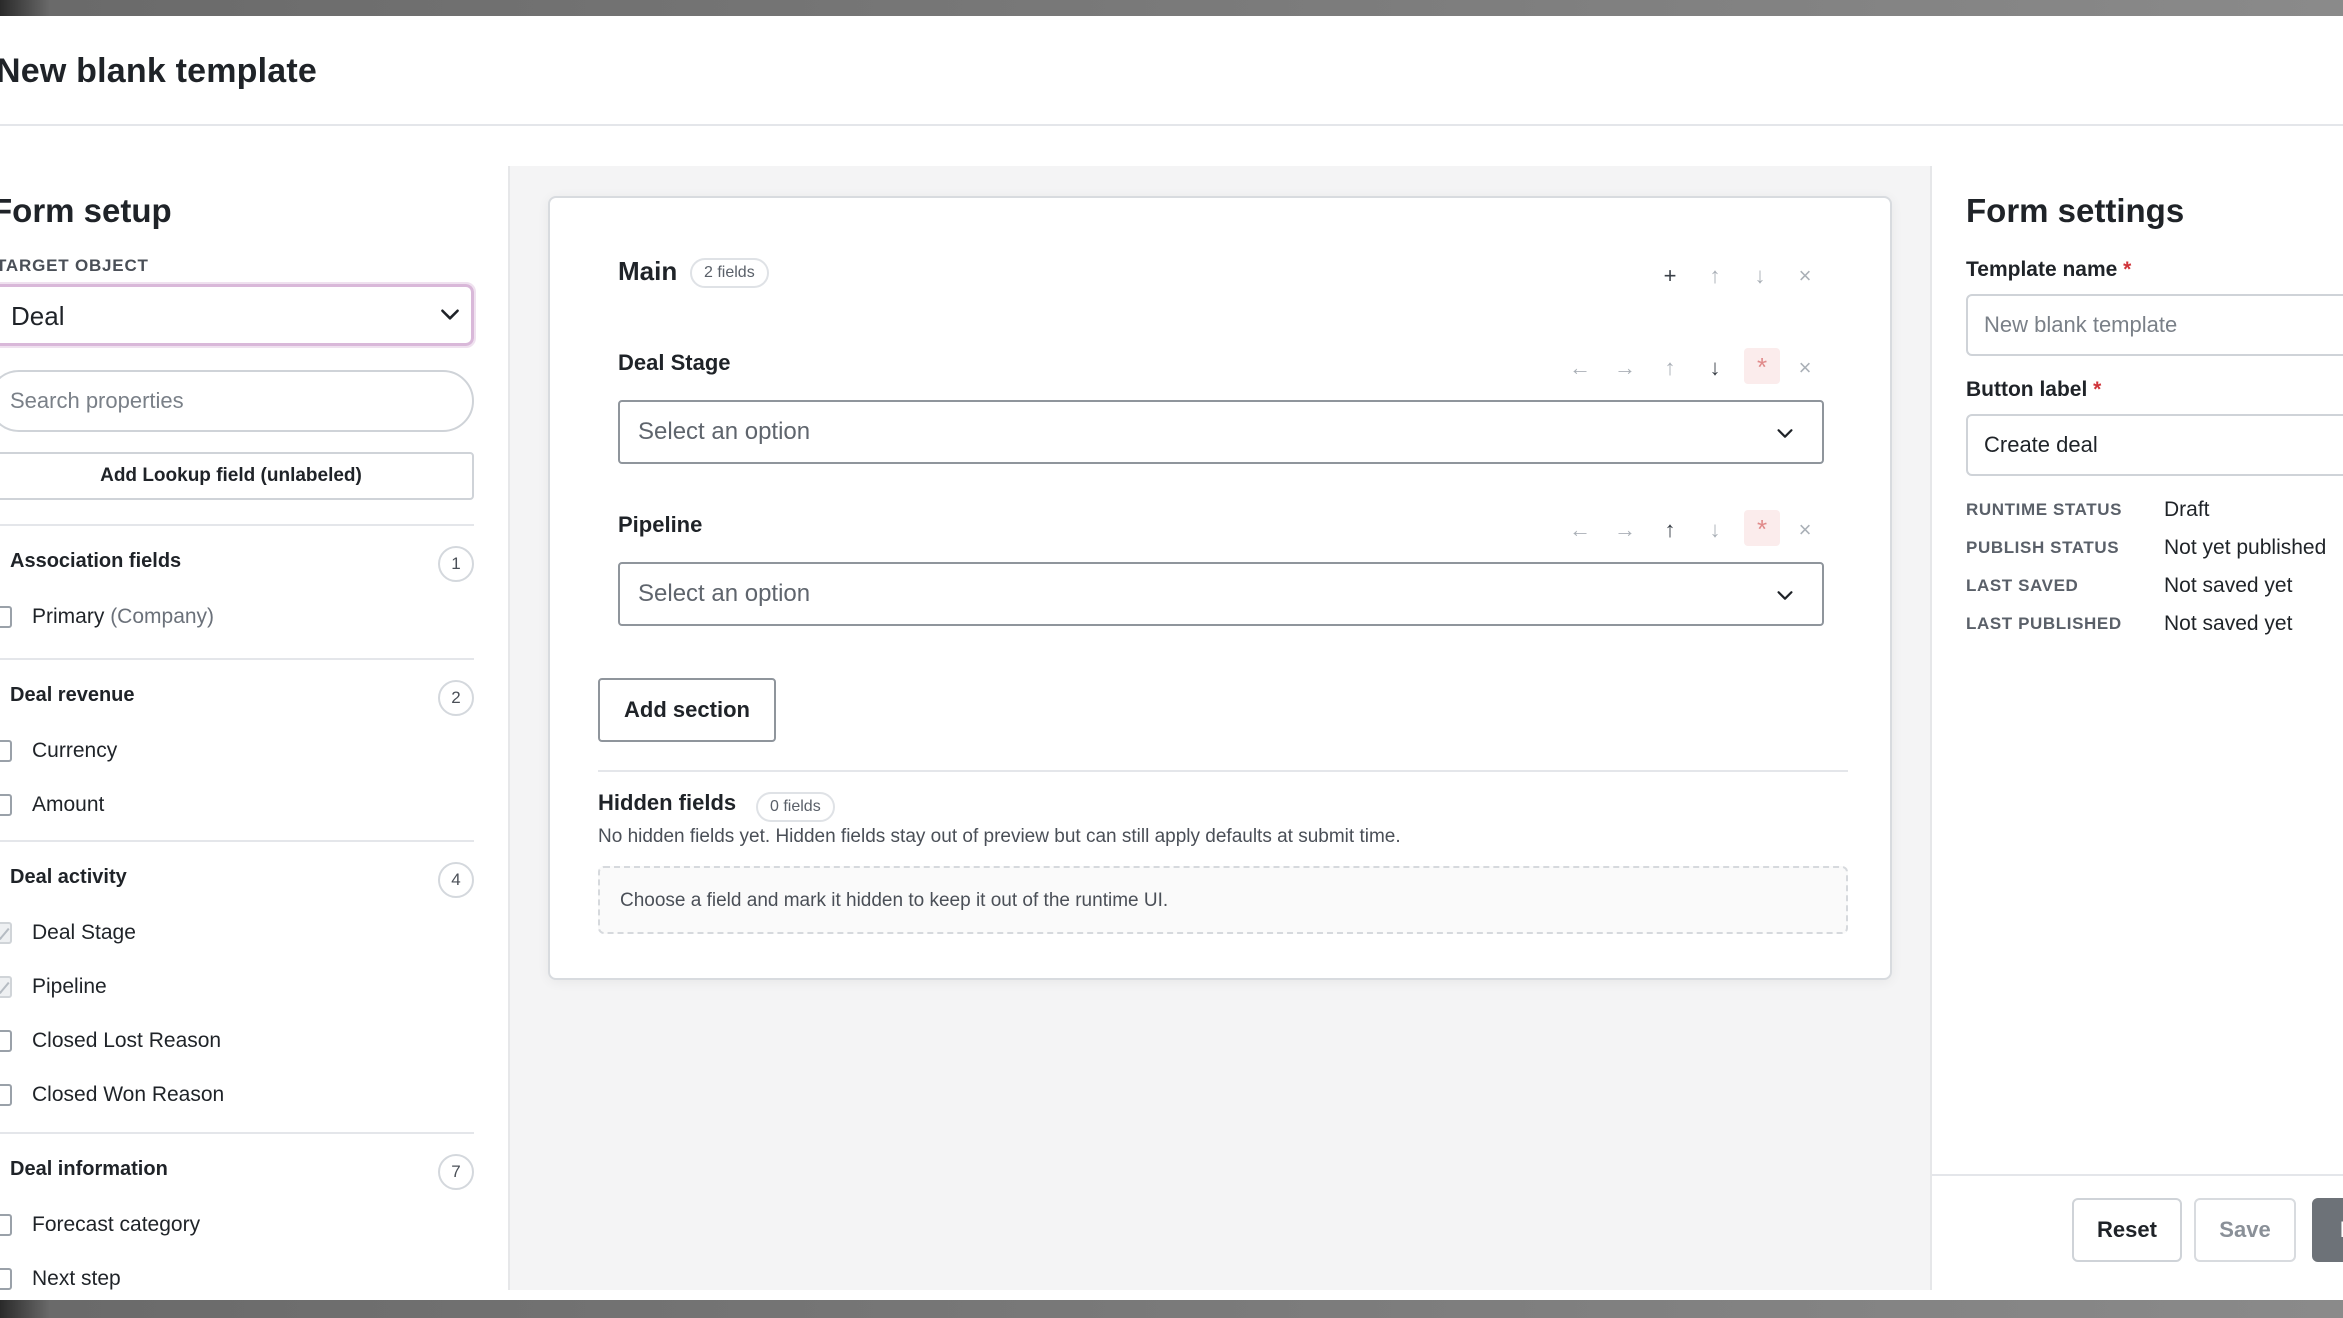  Describe the element at coordinates (660, 524) in the screenshot. I see `field-label-pipeline: Pipeline` at that location.